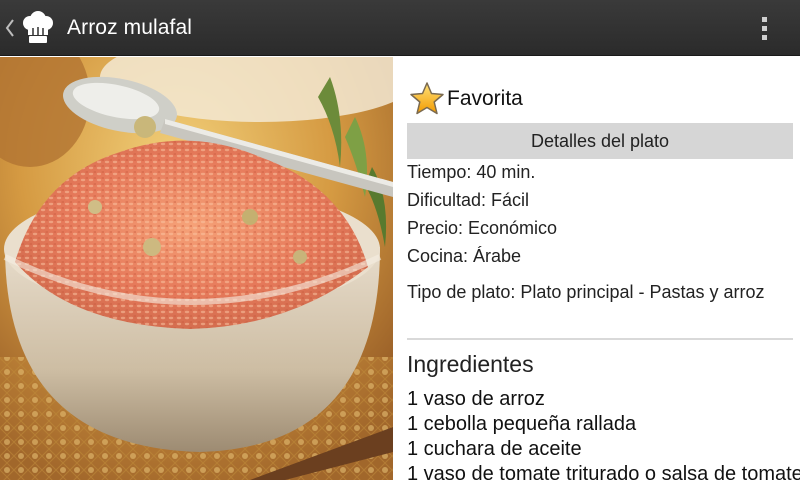 The image size is (800, 480). I want to click on overflow-menu-icon, so click(764, 28).